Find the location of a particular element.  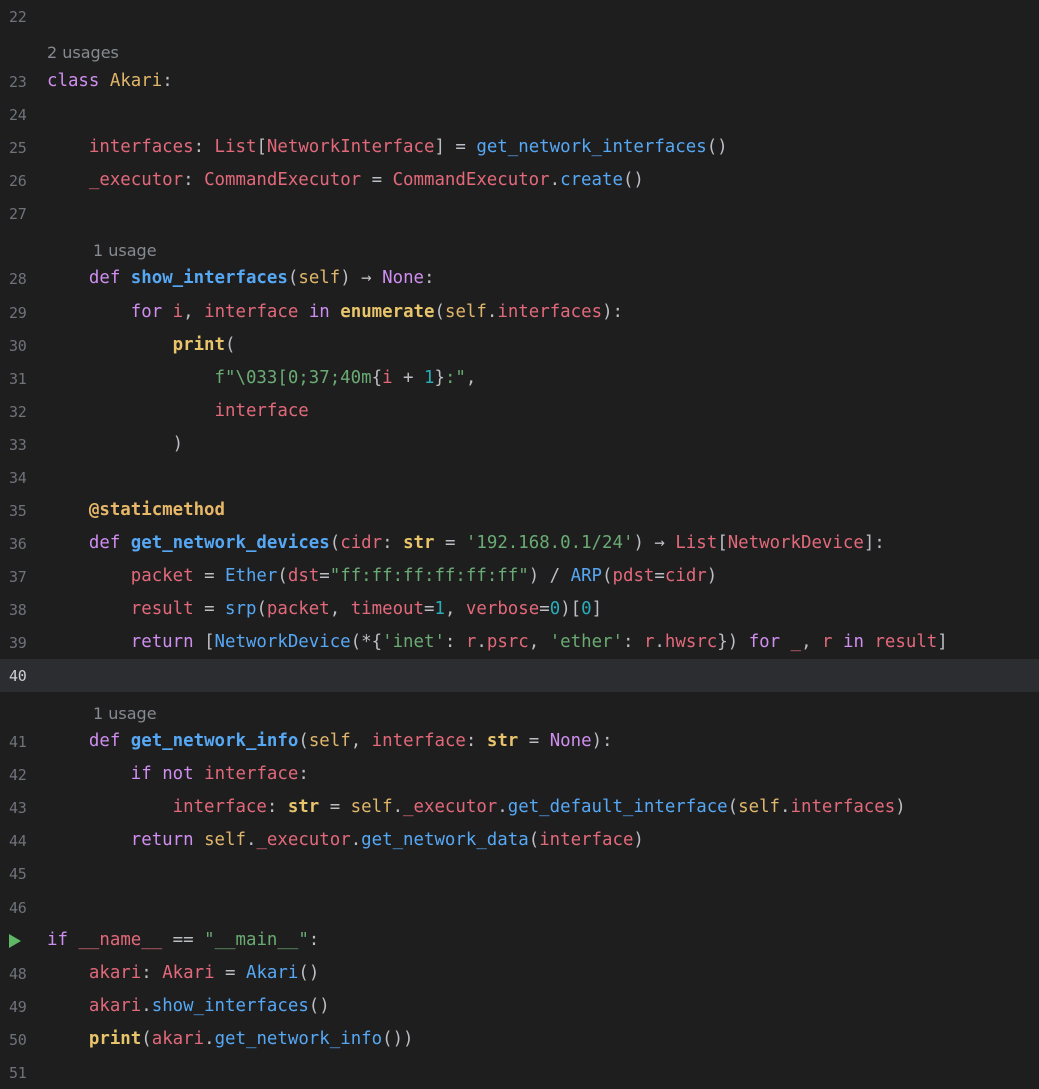

code-text: if __name__ == "__main__": is located at coordinates (183, 940).